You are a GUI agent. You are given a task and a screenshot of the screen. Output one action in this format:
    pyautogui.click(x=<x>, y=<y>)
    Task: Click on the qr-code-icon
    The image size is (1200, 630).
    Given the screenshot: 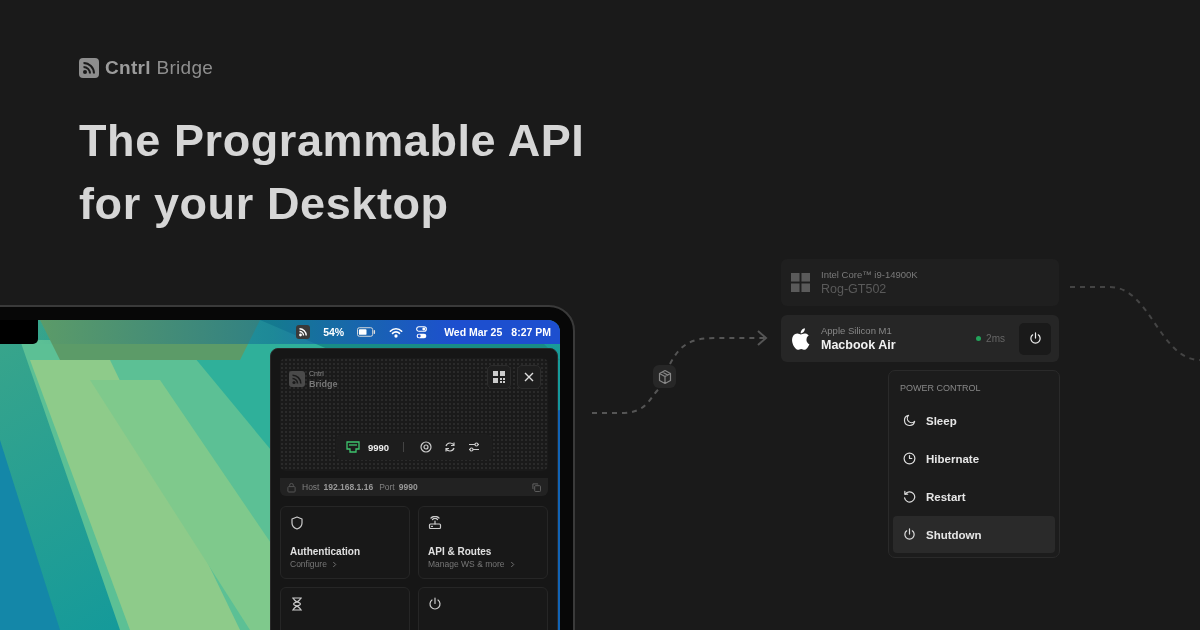 What is the action you would take?
    pyautogui.click(x=499, y=377)
    